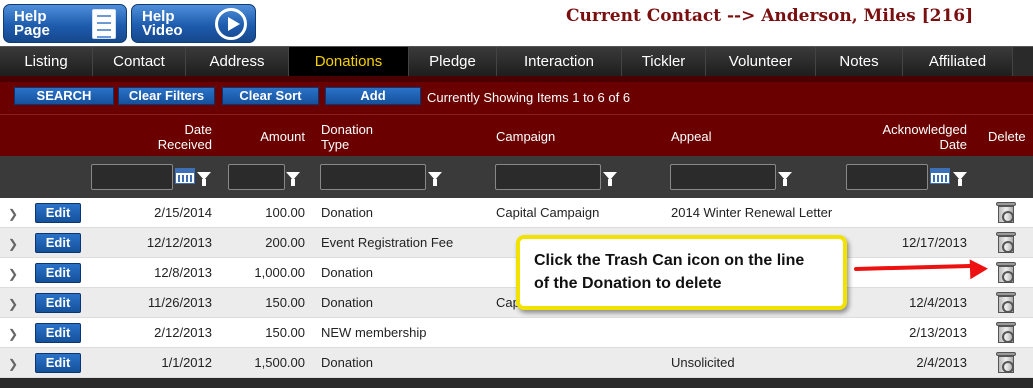 The height and width of the screenshot is (388, 1033). I want to click on callout-line2: of the Donation to delete, so click(628, 283).